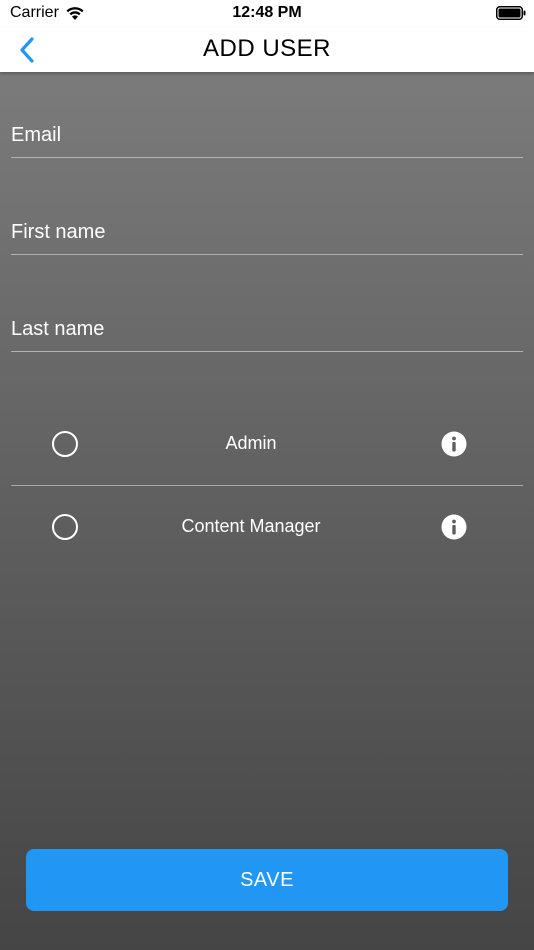 The height and width of the screenshot is (950, 534). Describe the element at coordinates (511, 13) in the screenshot. I see `battery-icon` at that location.